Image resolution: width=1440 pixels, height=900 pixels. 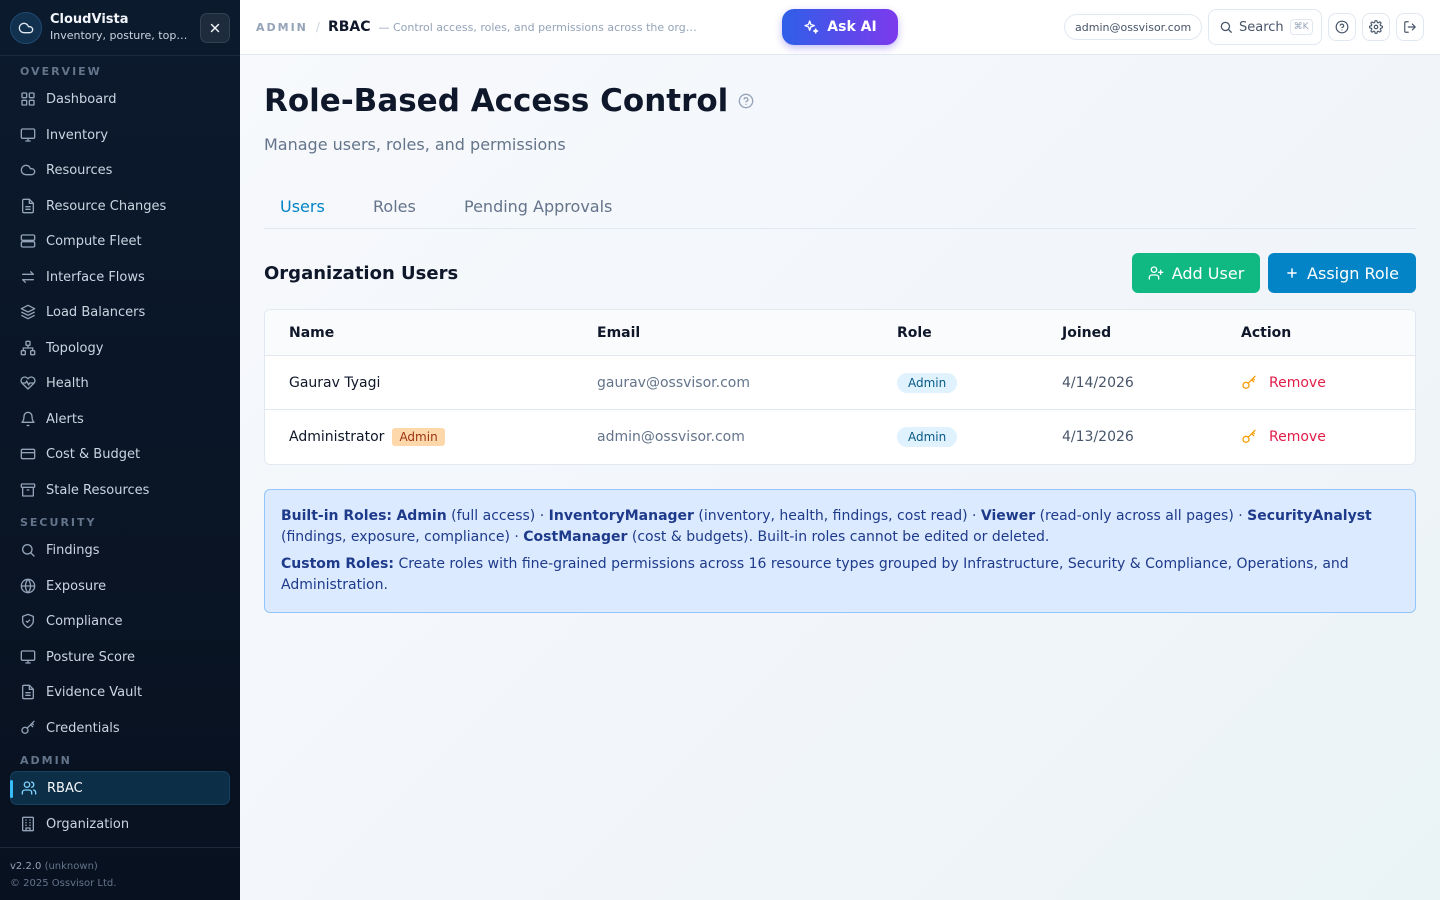 What do you see at coordinates (538, 206) in the screenshot?
I see `tab-pending-approvals: Pending Approvals` at bounding box center [538, 206].